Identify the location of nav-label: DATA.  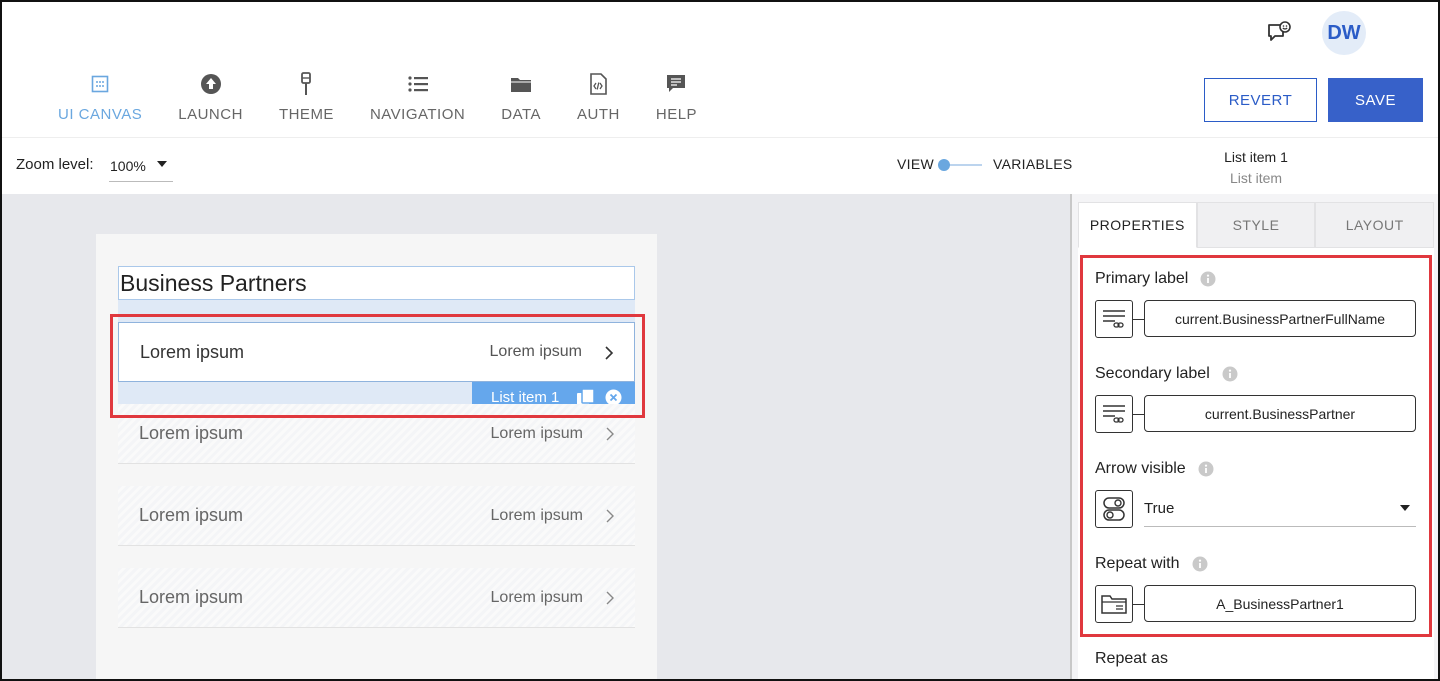
(521, 114).